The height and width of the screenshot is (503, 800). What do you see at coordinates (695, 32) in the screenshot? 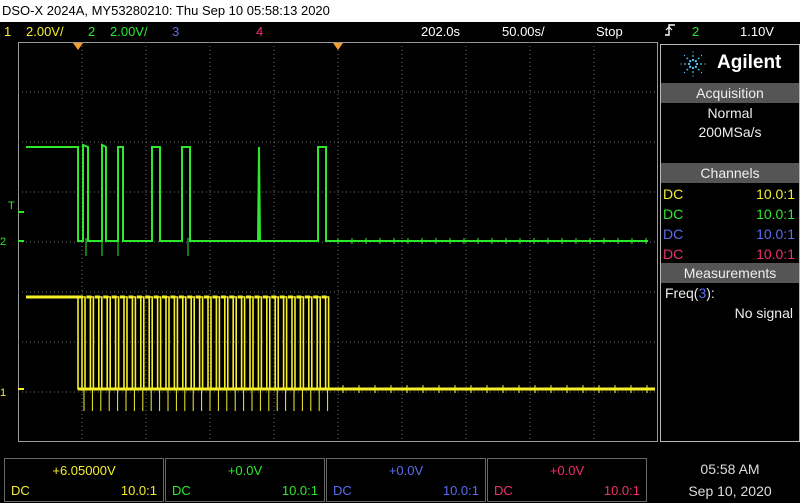
I see `trigger-channel: 2` at bounding box center [695, 32].